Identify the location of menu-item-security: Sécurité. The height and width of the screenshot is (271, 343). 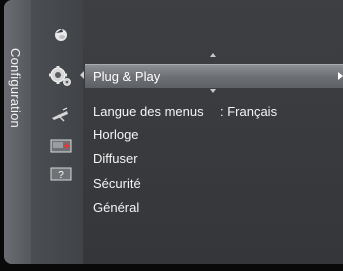
(117, 183).